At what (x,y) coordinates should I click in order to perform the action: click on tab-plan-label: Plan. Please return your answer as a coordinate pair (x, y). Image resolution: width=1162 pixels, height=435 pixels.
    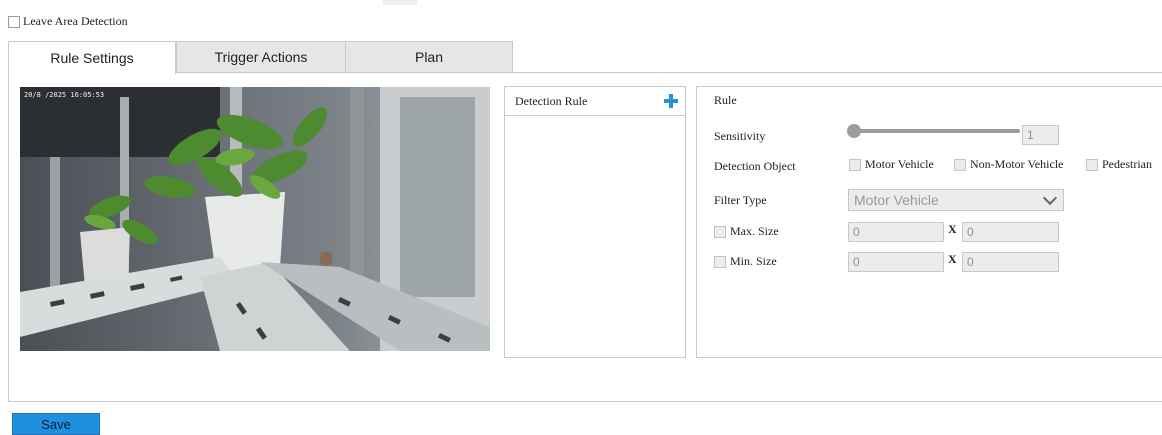
    Looking at the image, I should click on (429, 57).